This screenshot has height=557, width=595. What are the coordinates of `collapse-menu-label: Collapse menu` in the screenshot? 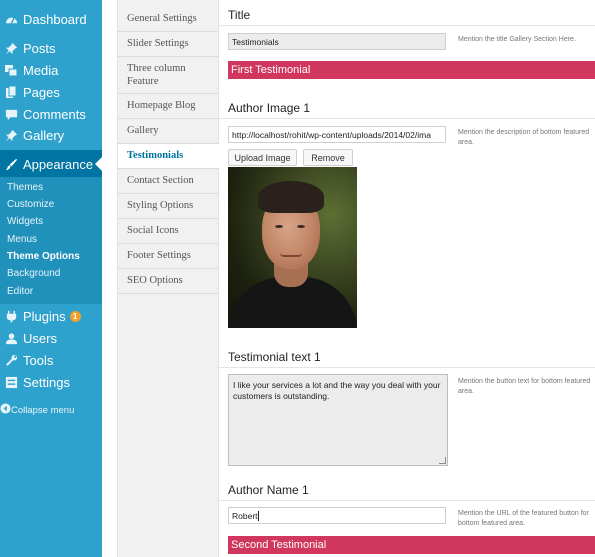 It's located at (43, 410).